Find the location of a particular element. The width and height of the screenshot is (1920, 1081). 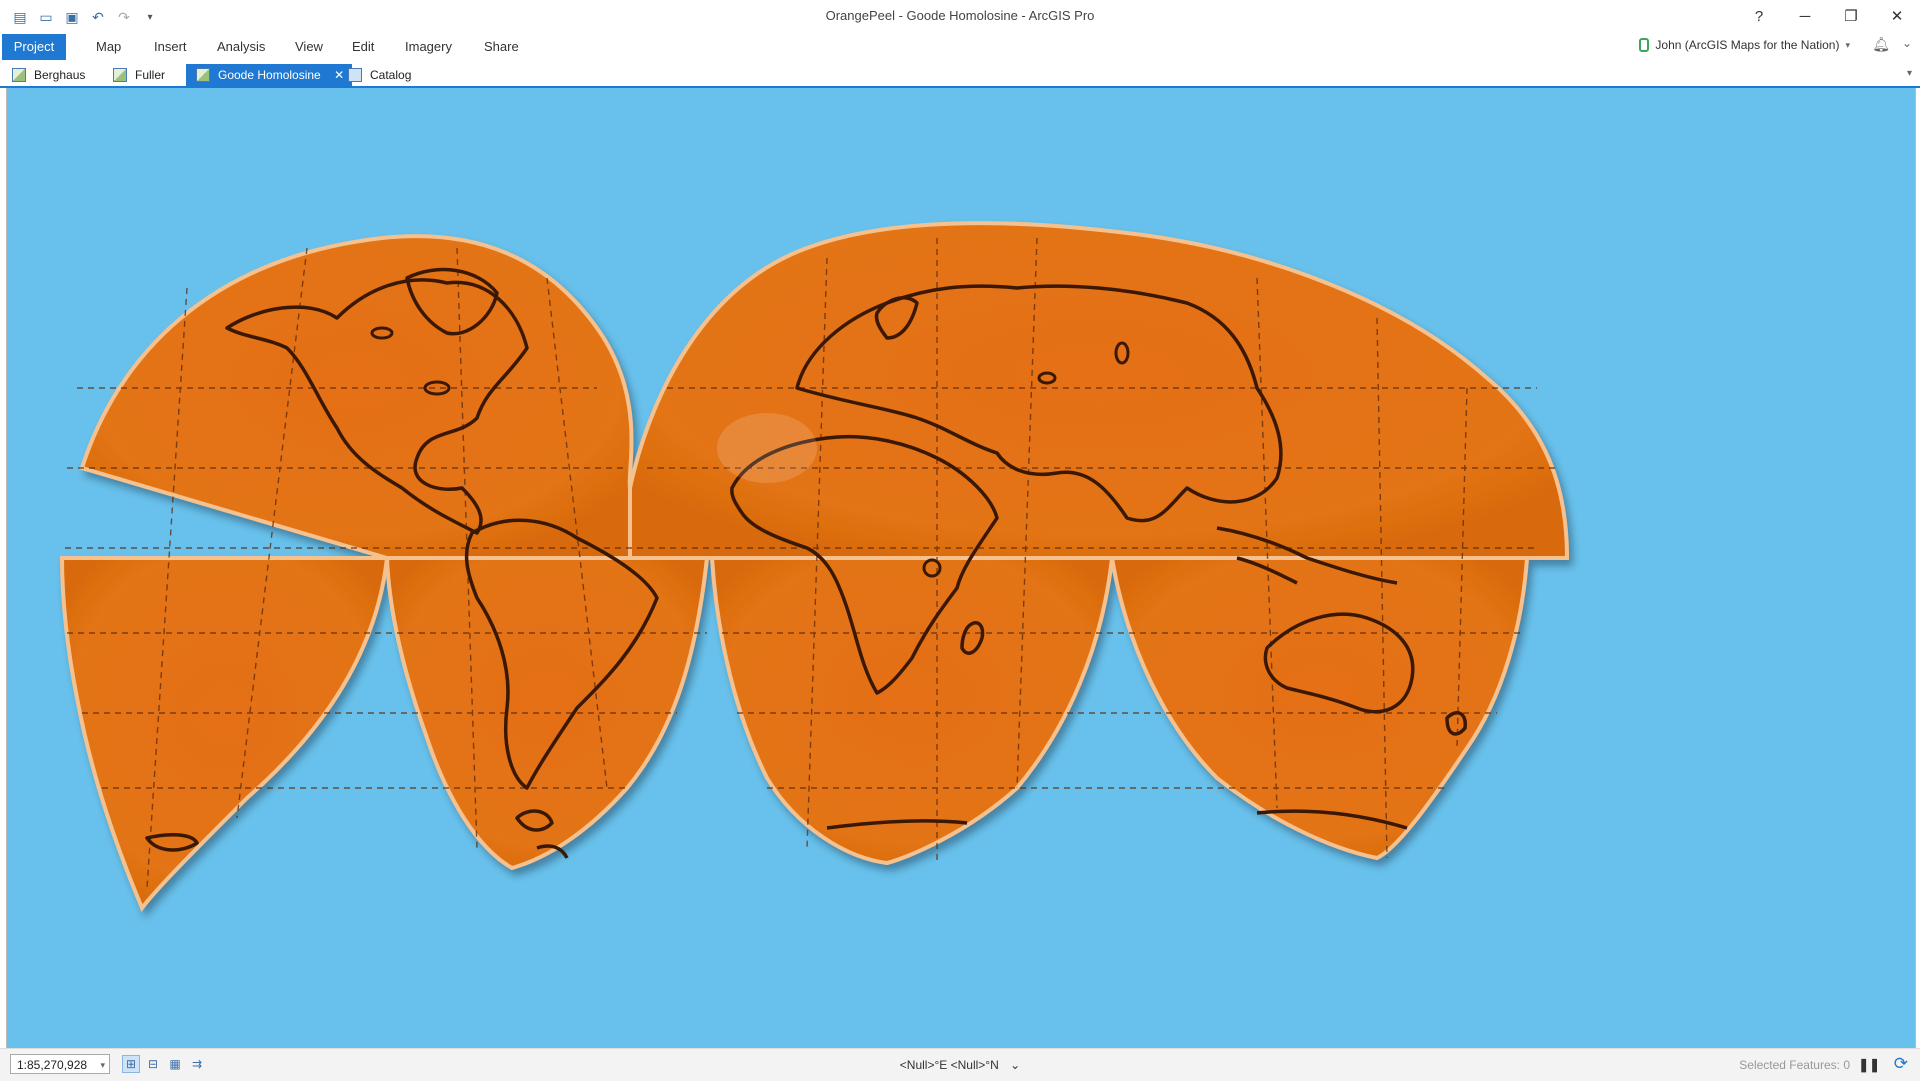

user-name: John (ArcGIS Maps for the Nation) is located at coordinates (1747, 45).